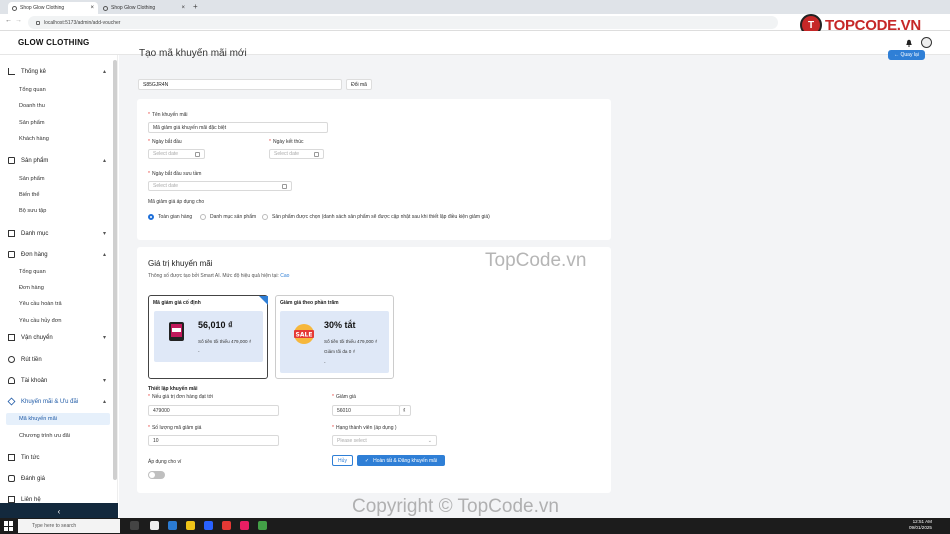 The height and width of the screenshot is (534, 950). Describe the element at coordinates (32, 272) in the screenshot. I see `sidebar-item-tong-quan-order: Tổng quan` at that location.